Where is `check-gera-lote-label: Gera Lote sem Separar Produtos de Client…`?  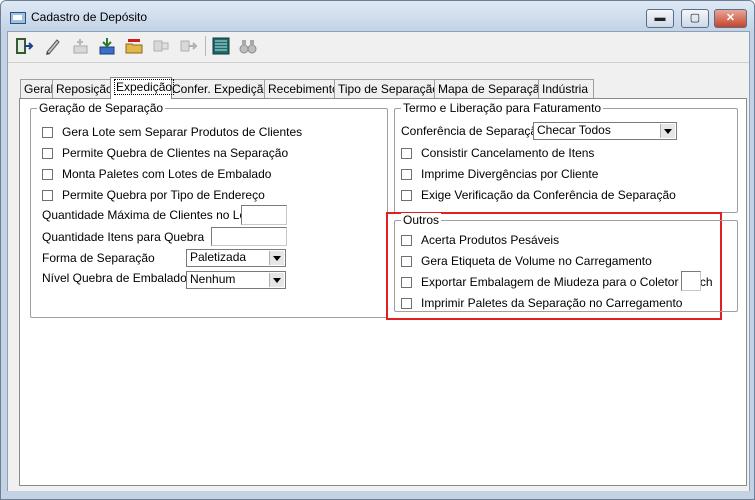 check-gera-lote-label: Gera Lote sem Separar Produtos de Client… is located at coordinates (182, 132).